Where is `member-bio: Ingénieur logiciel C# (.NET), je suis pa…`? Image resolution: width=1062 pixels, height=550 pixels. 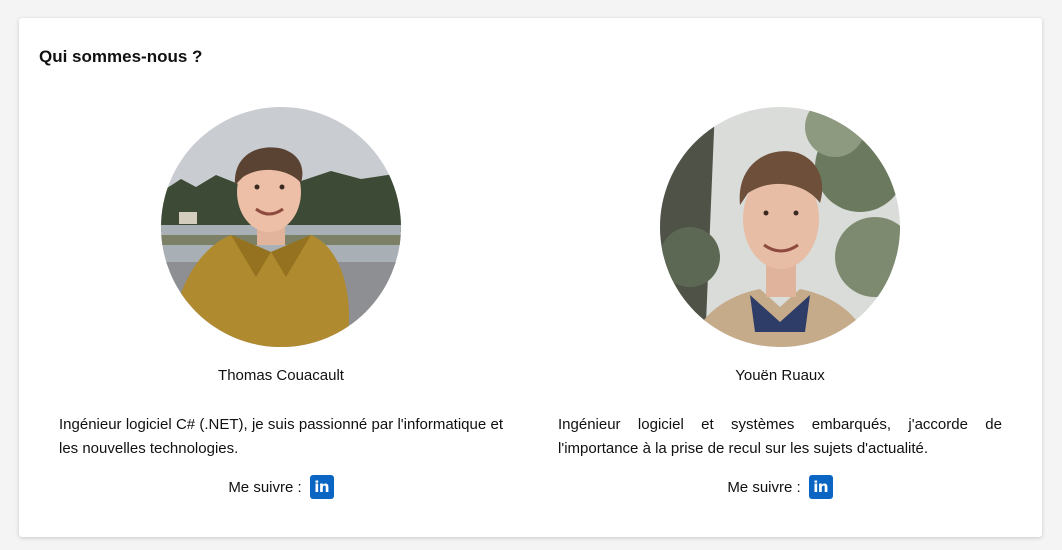
member-bio: Ingénieur logiciel C# (.NET), je suis pa… is located at coordinates (281, 436).